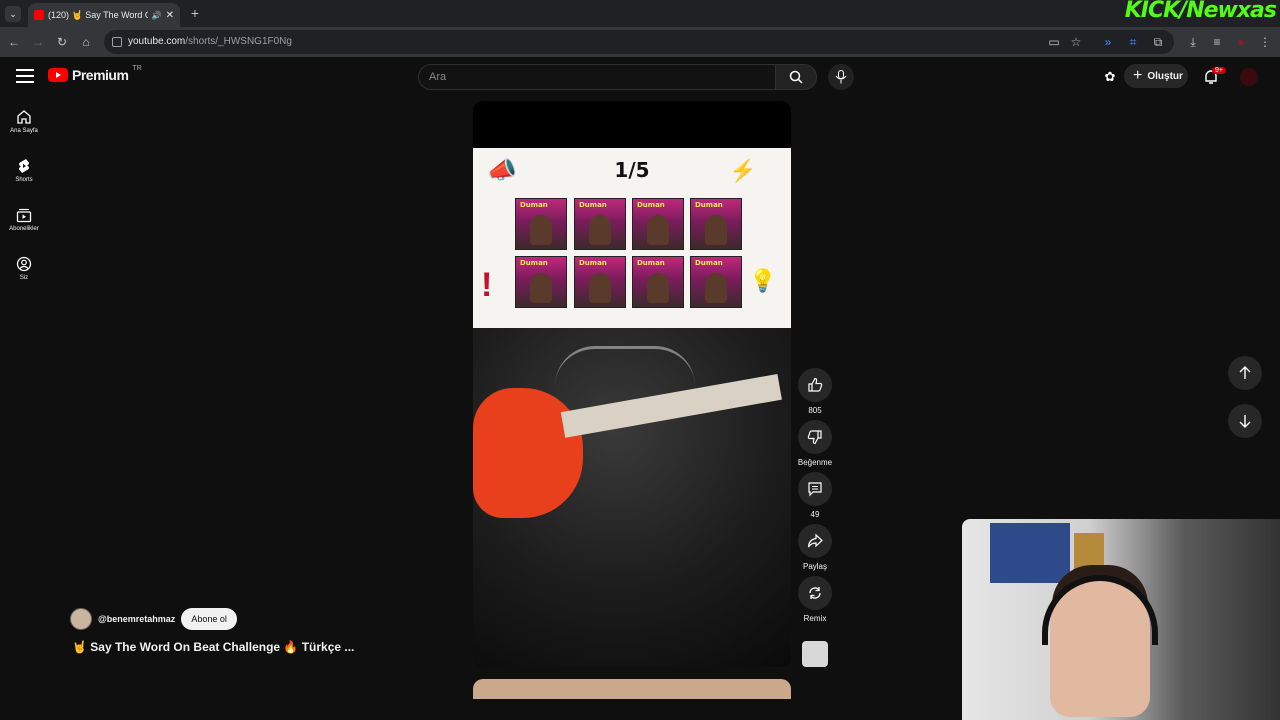 The width and height of the screenshot is (1280, 720). What do you see at coordinates (86, 42) in the screenshot?
I see `home-browser-icon: ⌂` at bounding box center [86, 42].